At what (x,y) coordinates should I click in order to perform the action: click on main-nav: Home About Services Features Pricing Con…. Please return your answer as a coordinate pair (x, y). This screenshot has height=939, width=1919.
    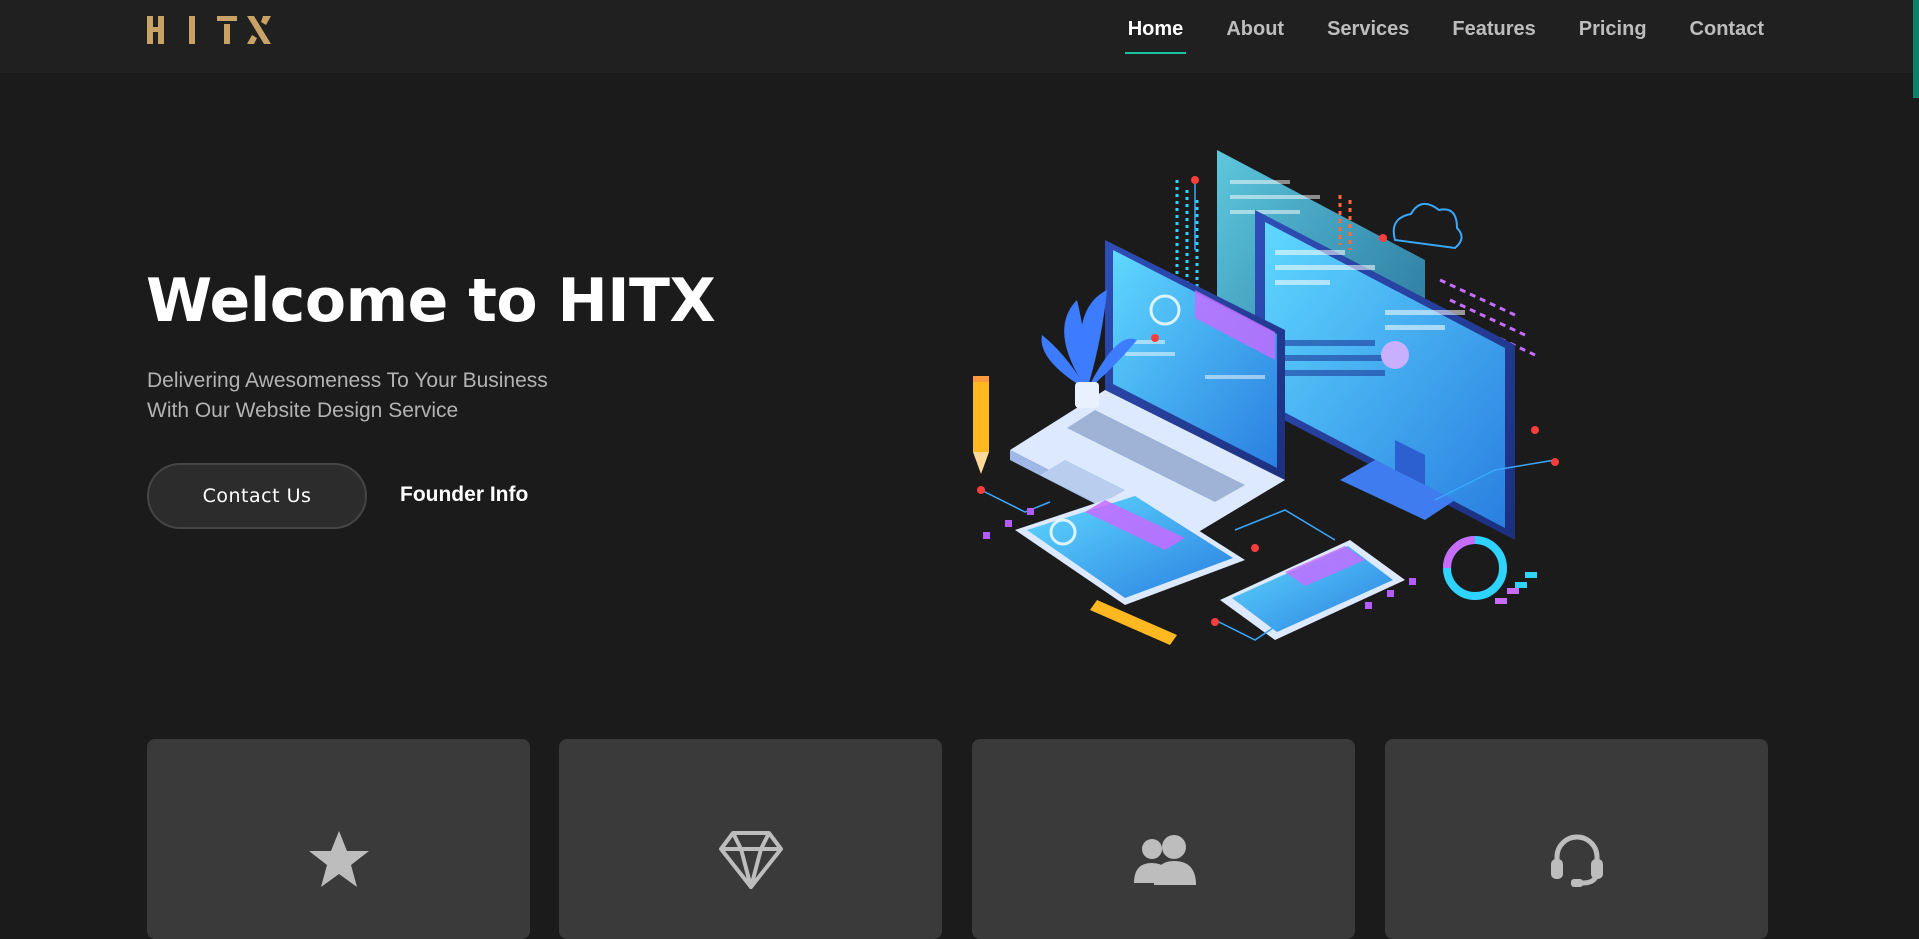
    Looking at the image, I should click on (1424, 30).